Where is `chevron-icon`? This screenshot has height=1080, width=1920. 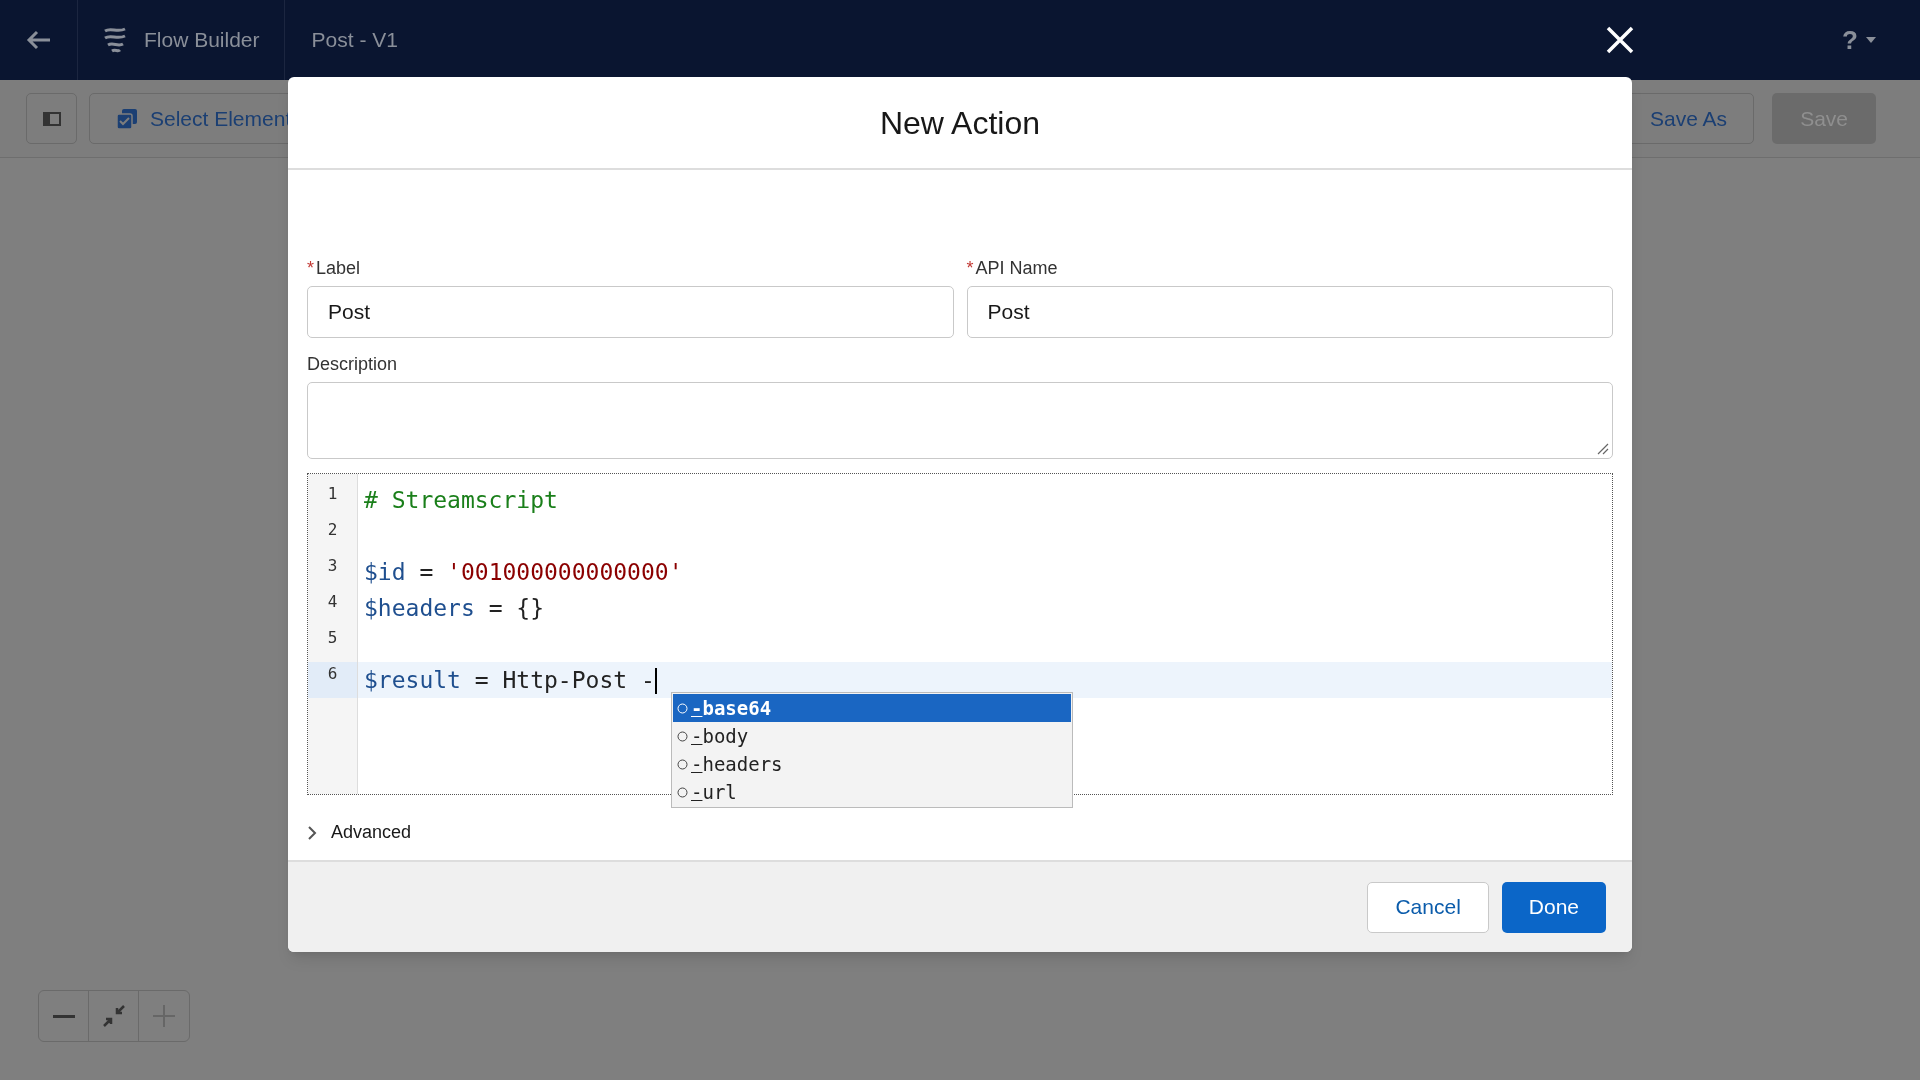
chevron-icon is located at coordinates (312, 832).